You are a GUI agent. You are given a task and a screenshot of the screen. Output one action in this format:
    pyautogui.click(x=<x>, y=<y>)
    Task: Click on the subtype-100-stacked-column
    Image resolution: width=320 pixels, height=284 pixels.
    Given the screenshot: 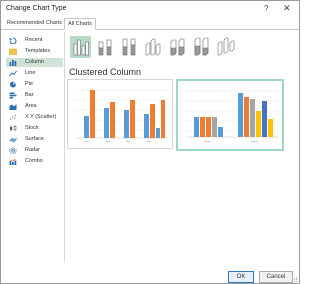 What is the action you would take?
    pyautogui.click(x=129, y=47)
    